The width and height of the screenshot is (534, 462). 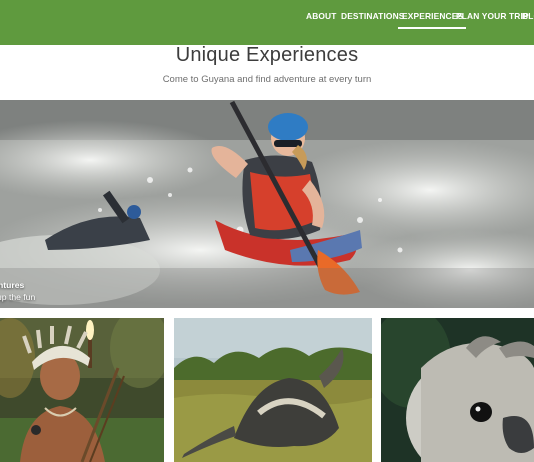 I want to click on nav-link-blog: BLO, so click(x=528, y=16).